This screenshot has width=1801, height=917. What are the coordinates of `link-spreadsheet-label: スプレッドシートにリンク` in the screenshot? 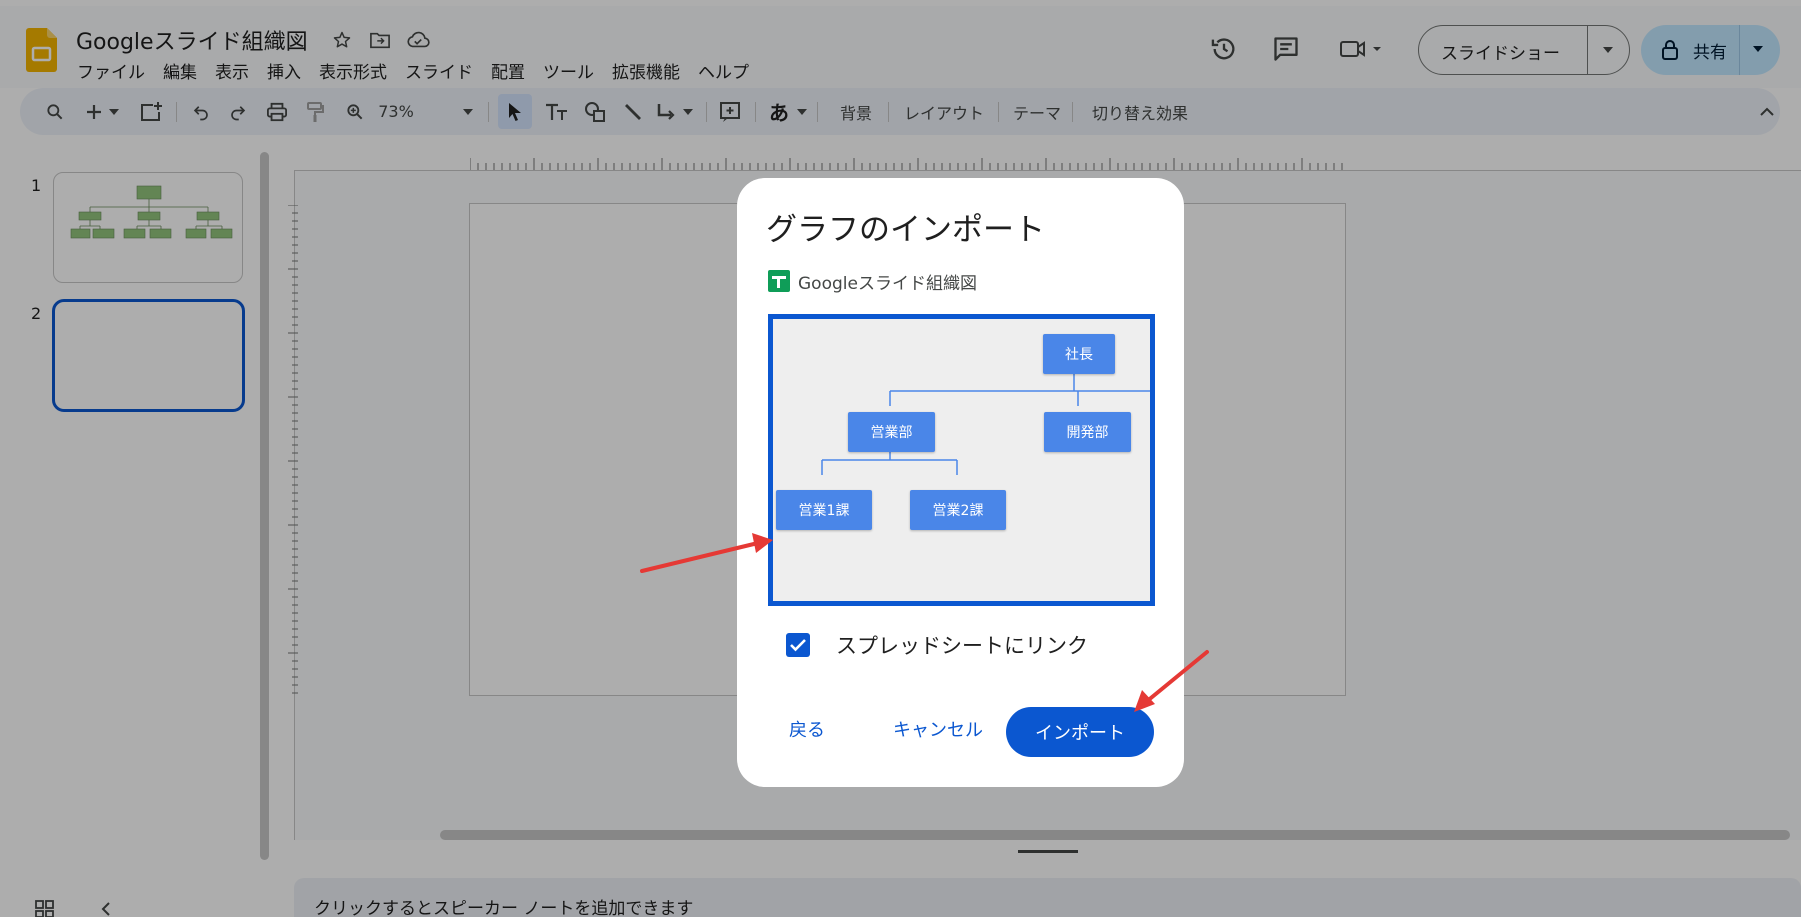 It's located at (962, 646).